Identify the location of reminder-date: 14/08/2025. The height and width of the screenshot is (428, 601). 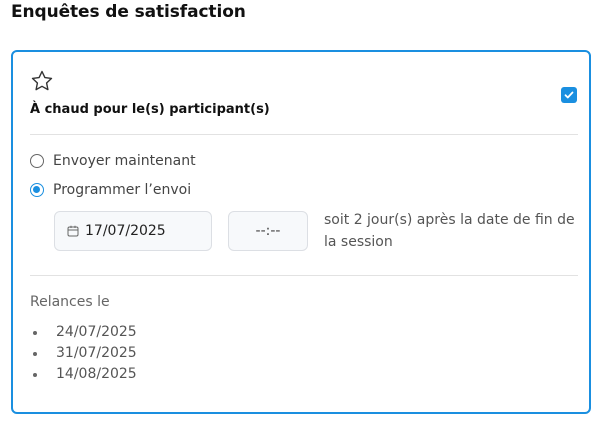
(96, 374).